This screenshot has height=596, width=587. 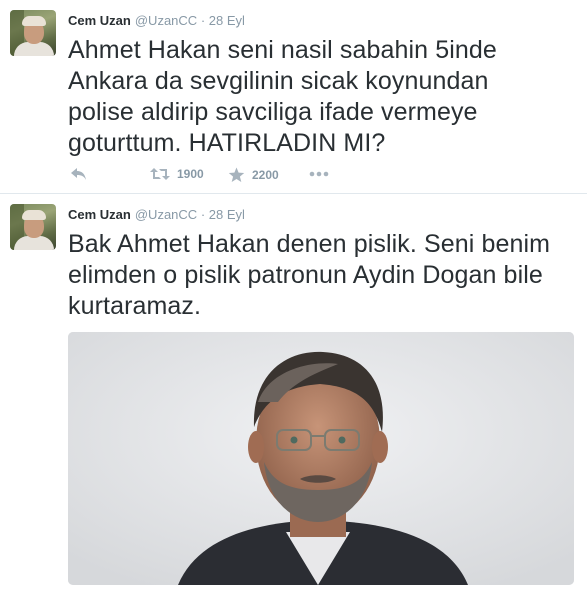 I want to click on retweet-icon, so click(x=160, y=174).